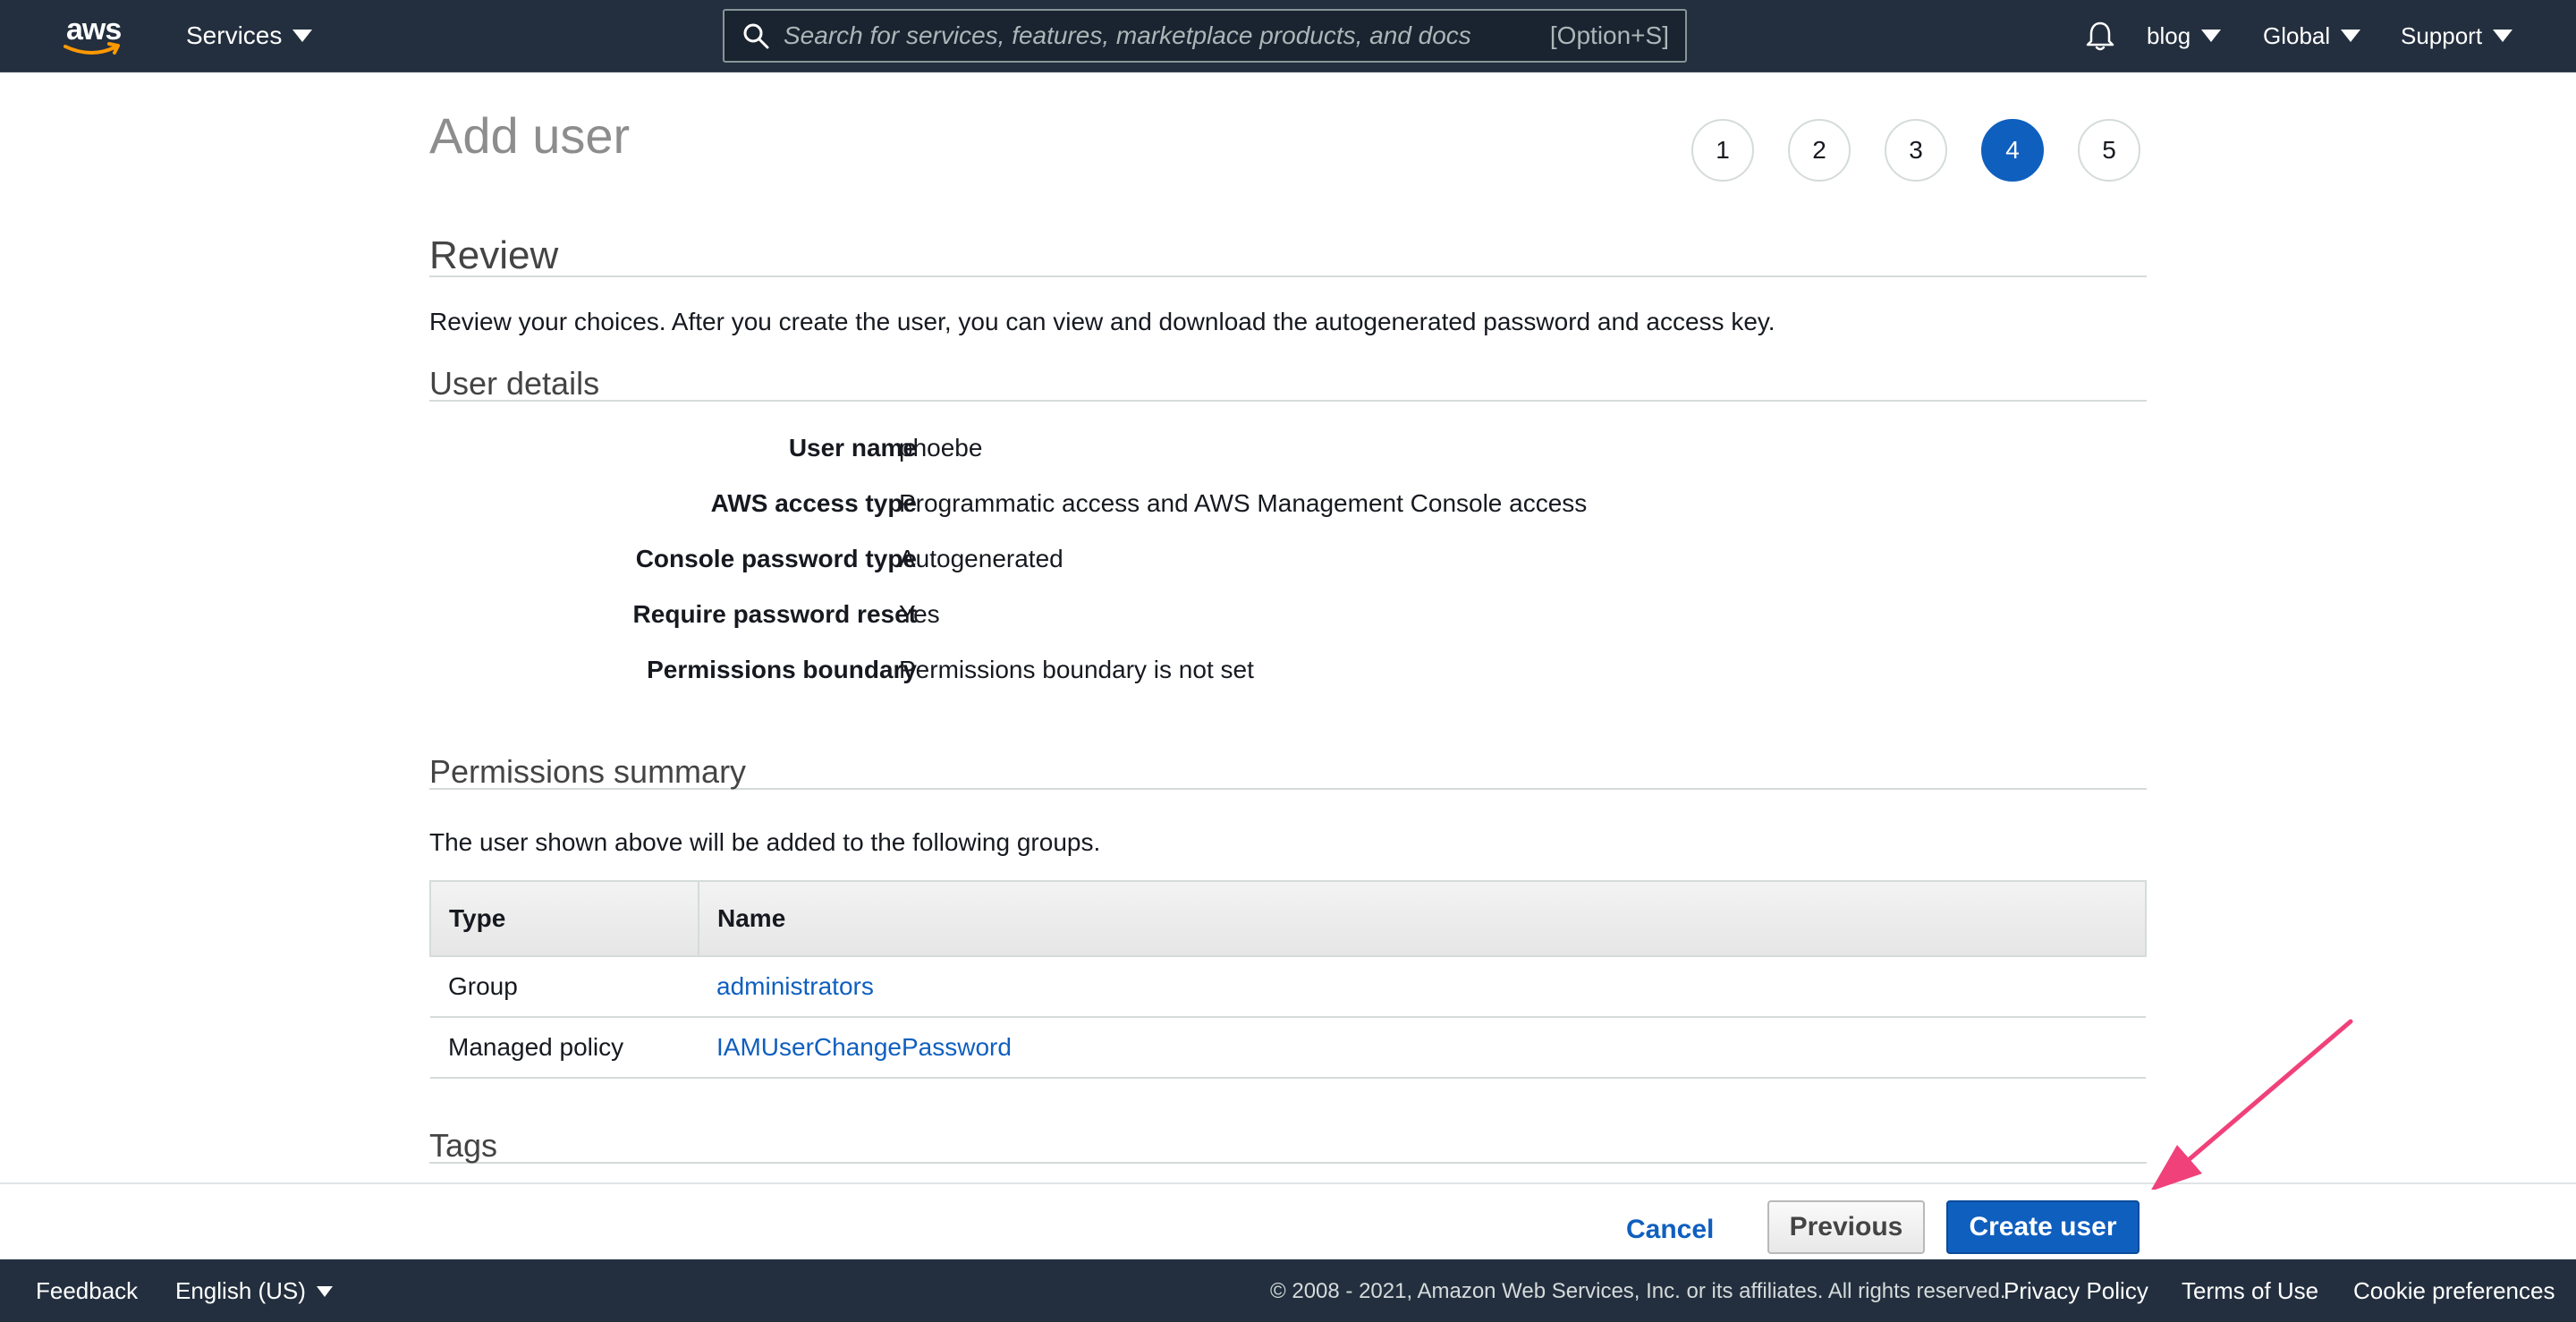  Describe the element at coordinates (1288, 618) in the screenshot. I see `detail-row-password-reset: Require password reset Yes` at that location.